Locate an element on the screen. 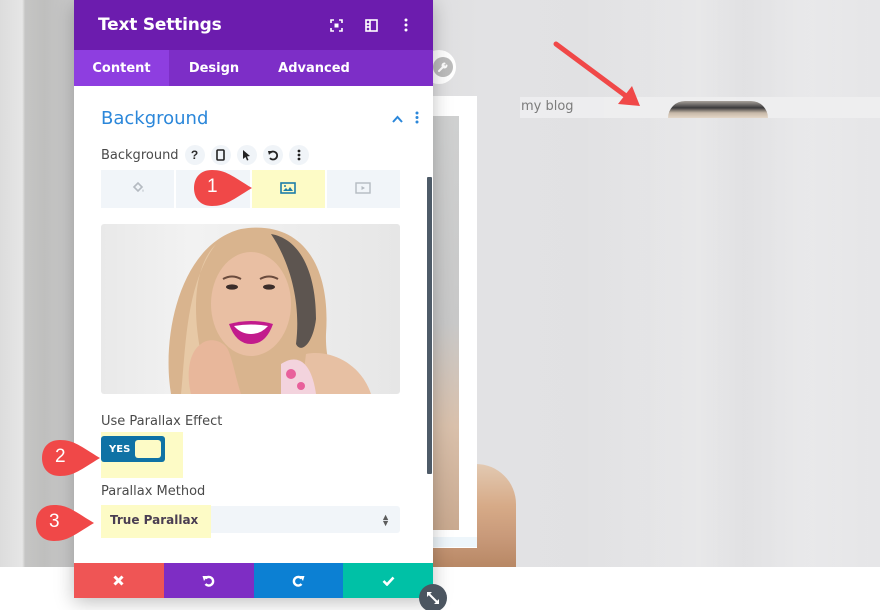 The image size is (880, 610). callout-number: 2 is located at coordinates (60, 456).